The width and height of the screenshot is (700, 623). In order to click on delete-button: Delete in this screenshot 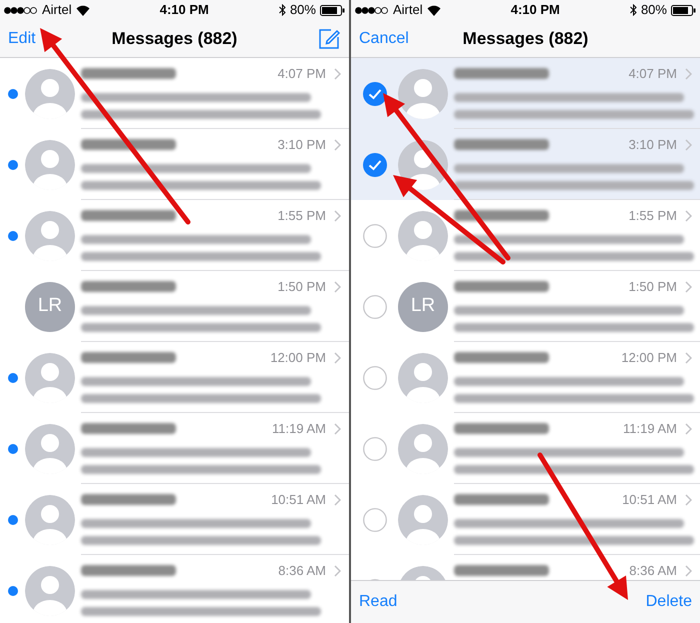, I will do `click(669, 602)`.